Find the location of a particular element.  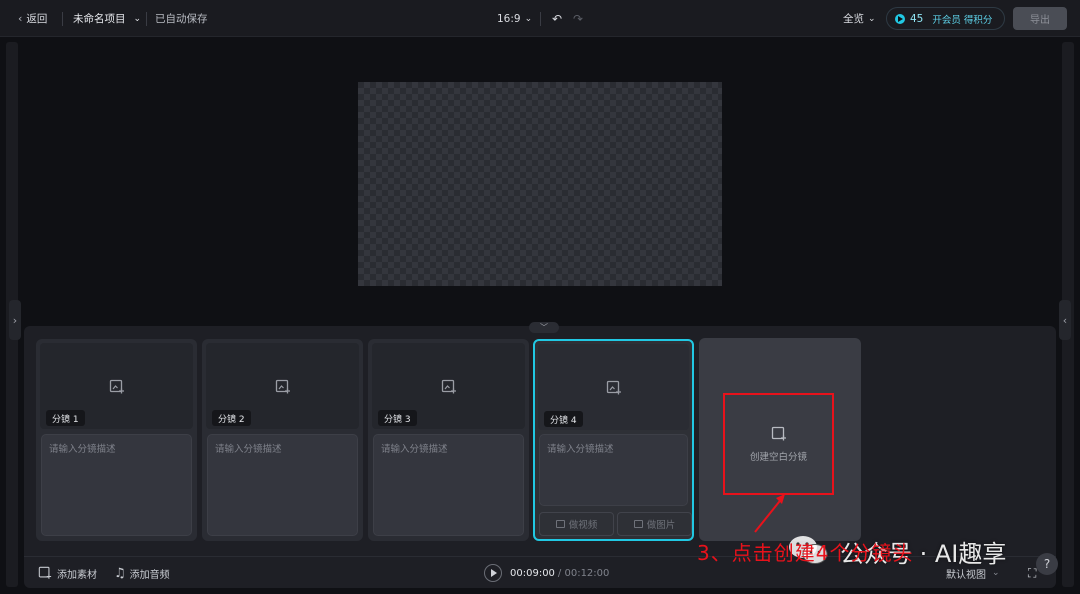

shot-card-4: 分镜 4 请输入分镜描述 做视频 做图片 is located at coordinates (613, 440).